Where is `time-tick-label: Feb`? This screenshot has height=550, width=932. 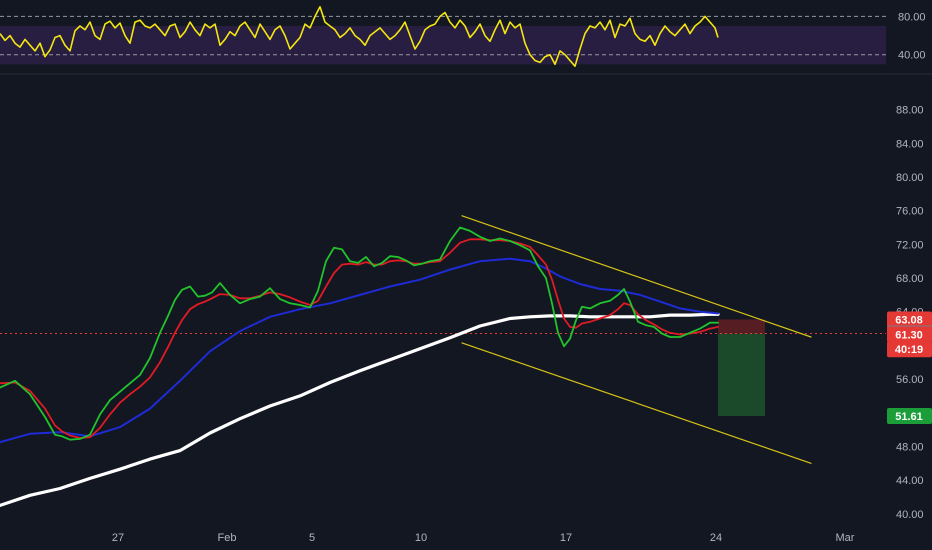 time-tick-label: Feb is located at coordinates (227, 538).